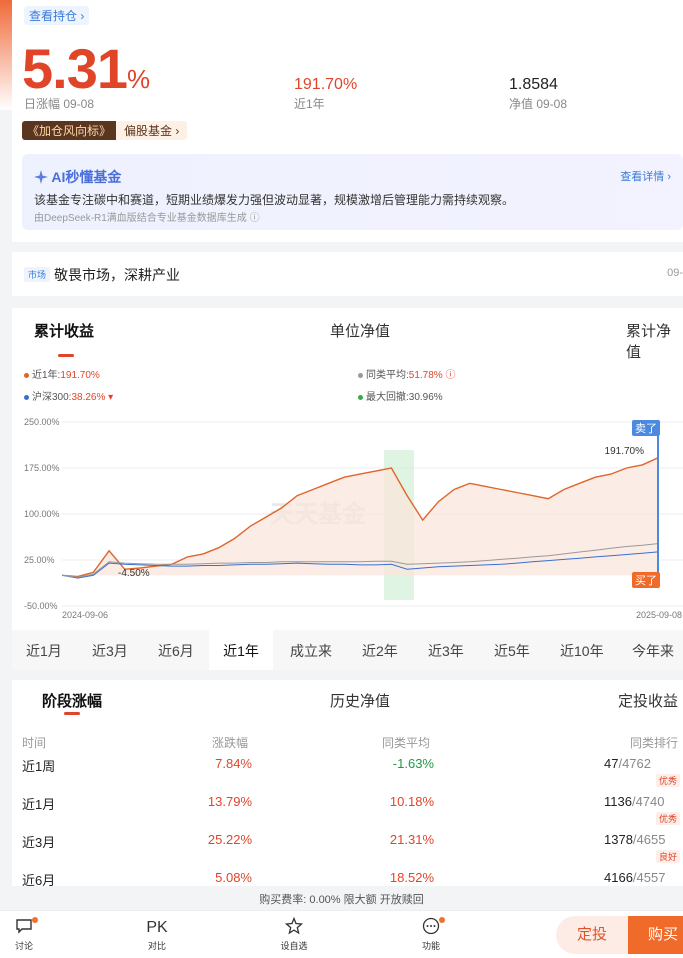 This screenshot has width=683, height=958. Describe the element at coordinates (233, 877) in the screenshot. I see `row-change: 5.08%` at that location.